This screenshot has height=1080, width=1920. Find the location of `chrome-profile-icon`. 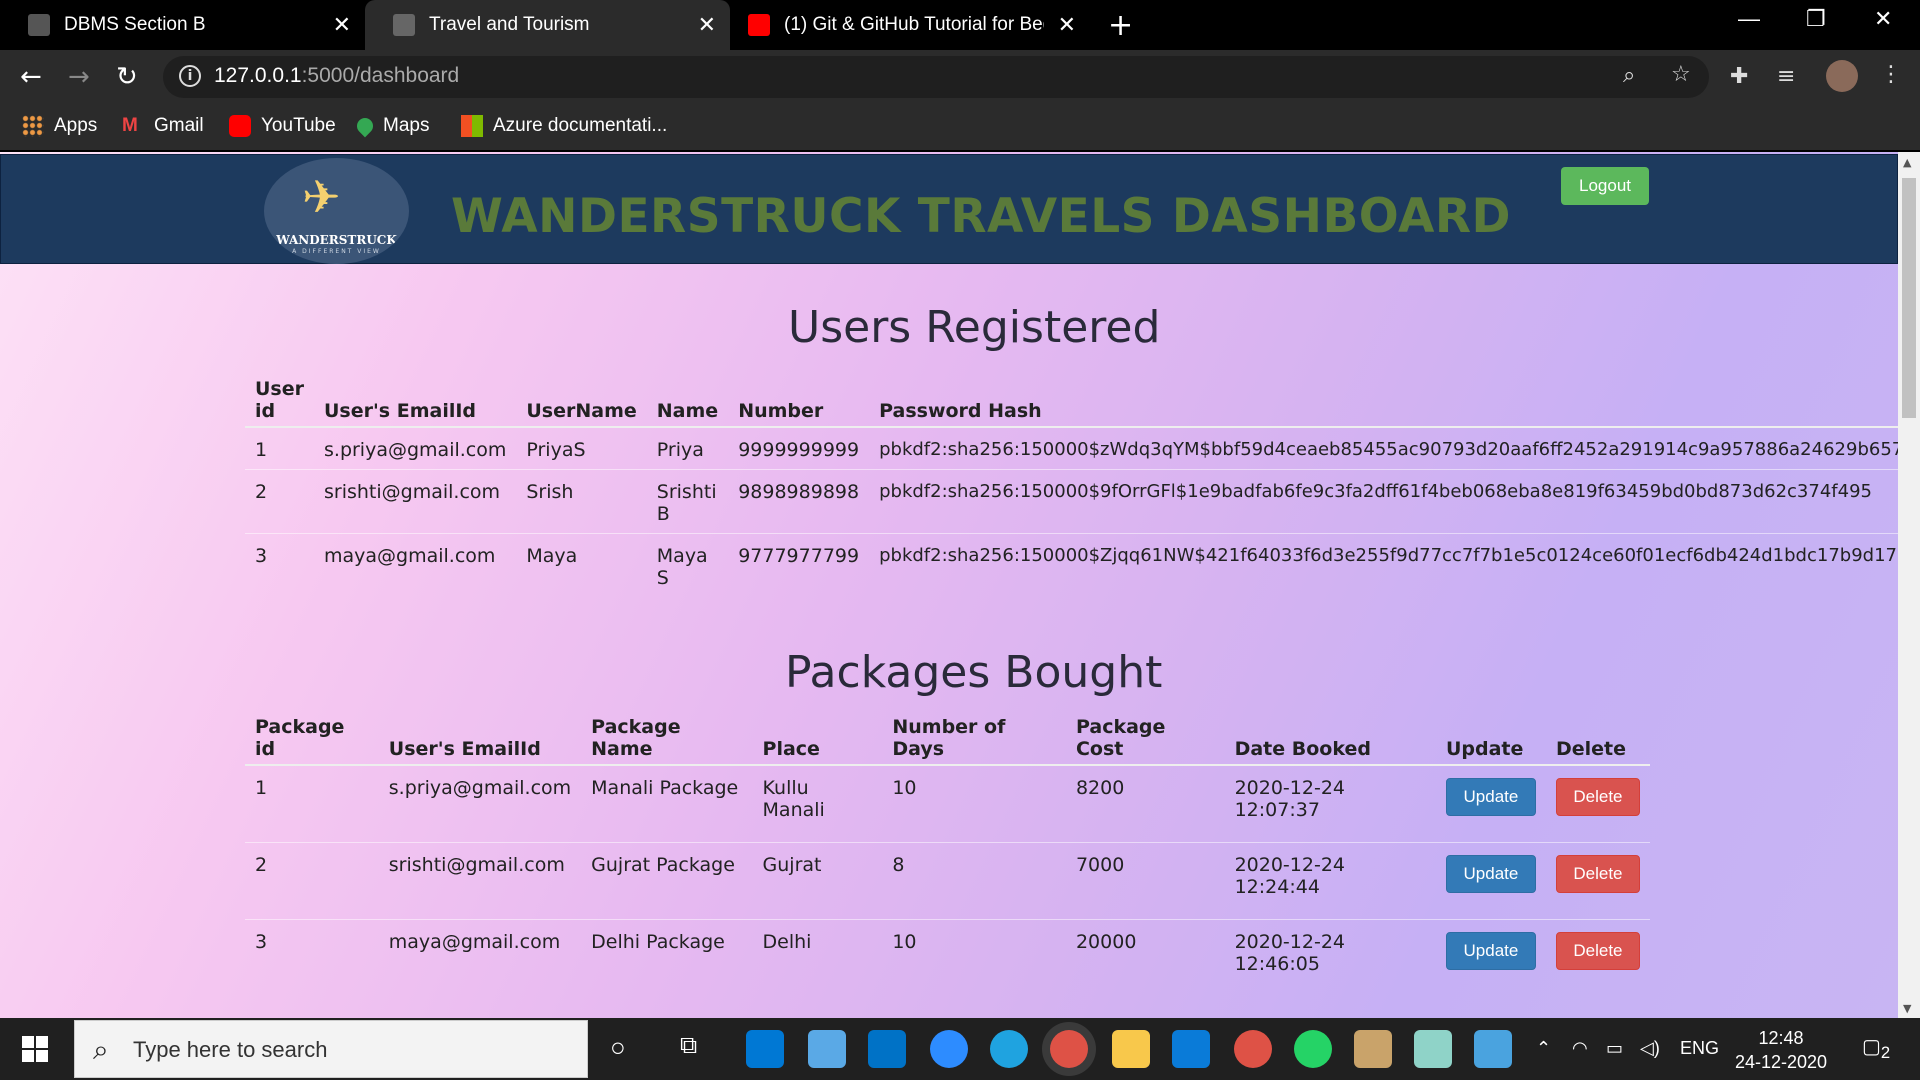

chrome-profile-icon is located at coordinates (1253, 1049).